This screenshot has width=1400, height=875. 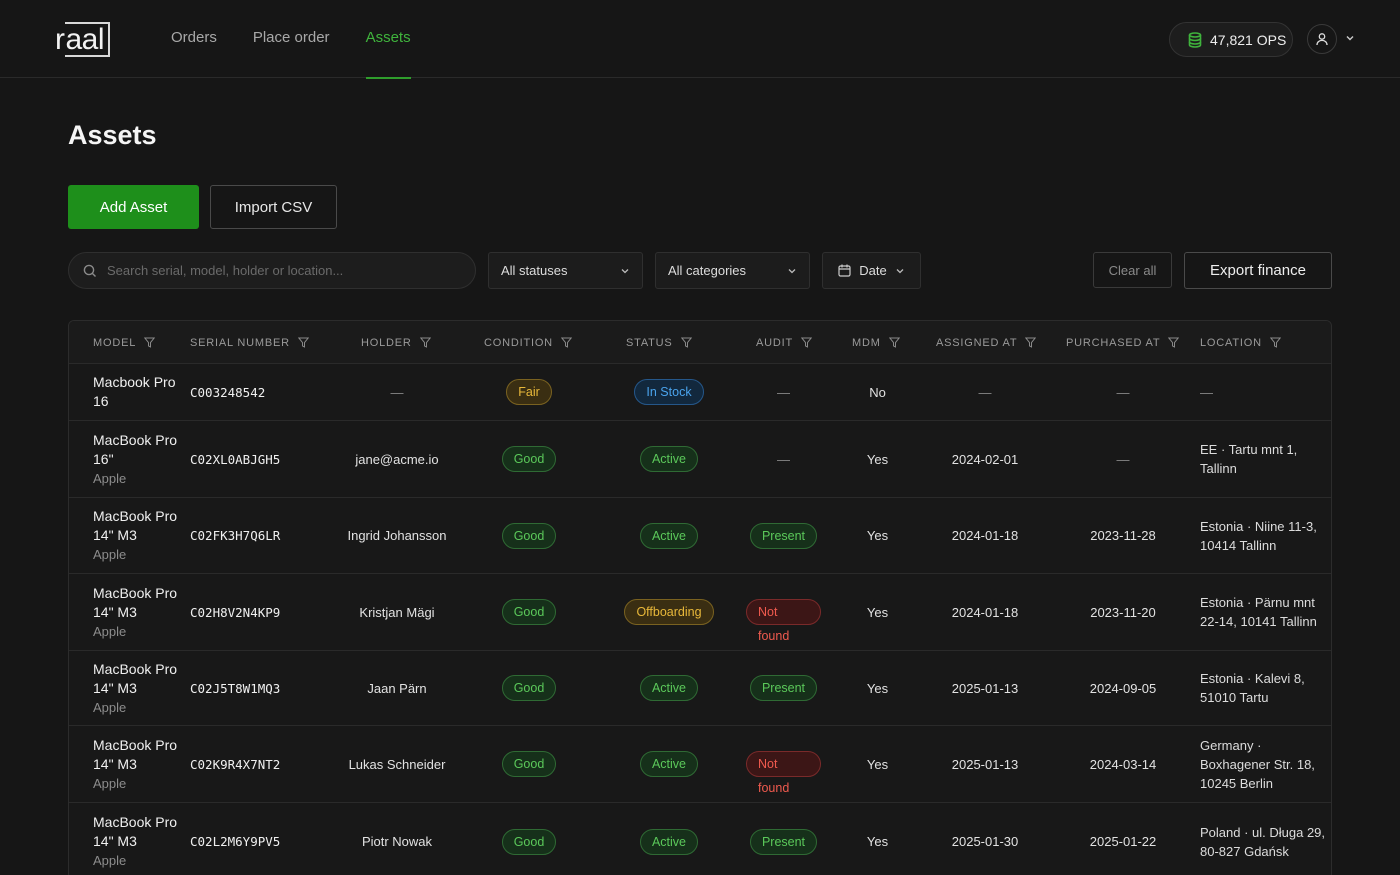 I want to click on assigned-at-value: 2025-01-13, so click(x=985, y=688).